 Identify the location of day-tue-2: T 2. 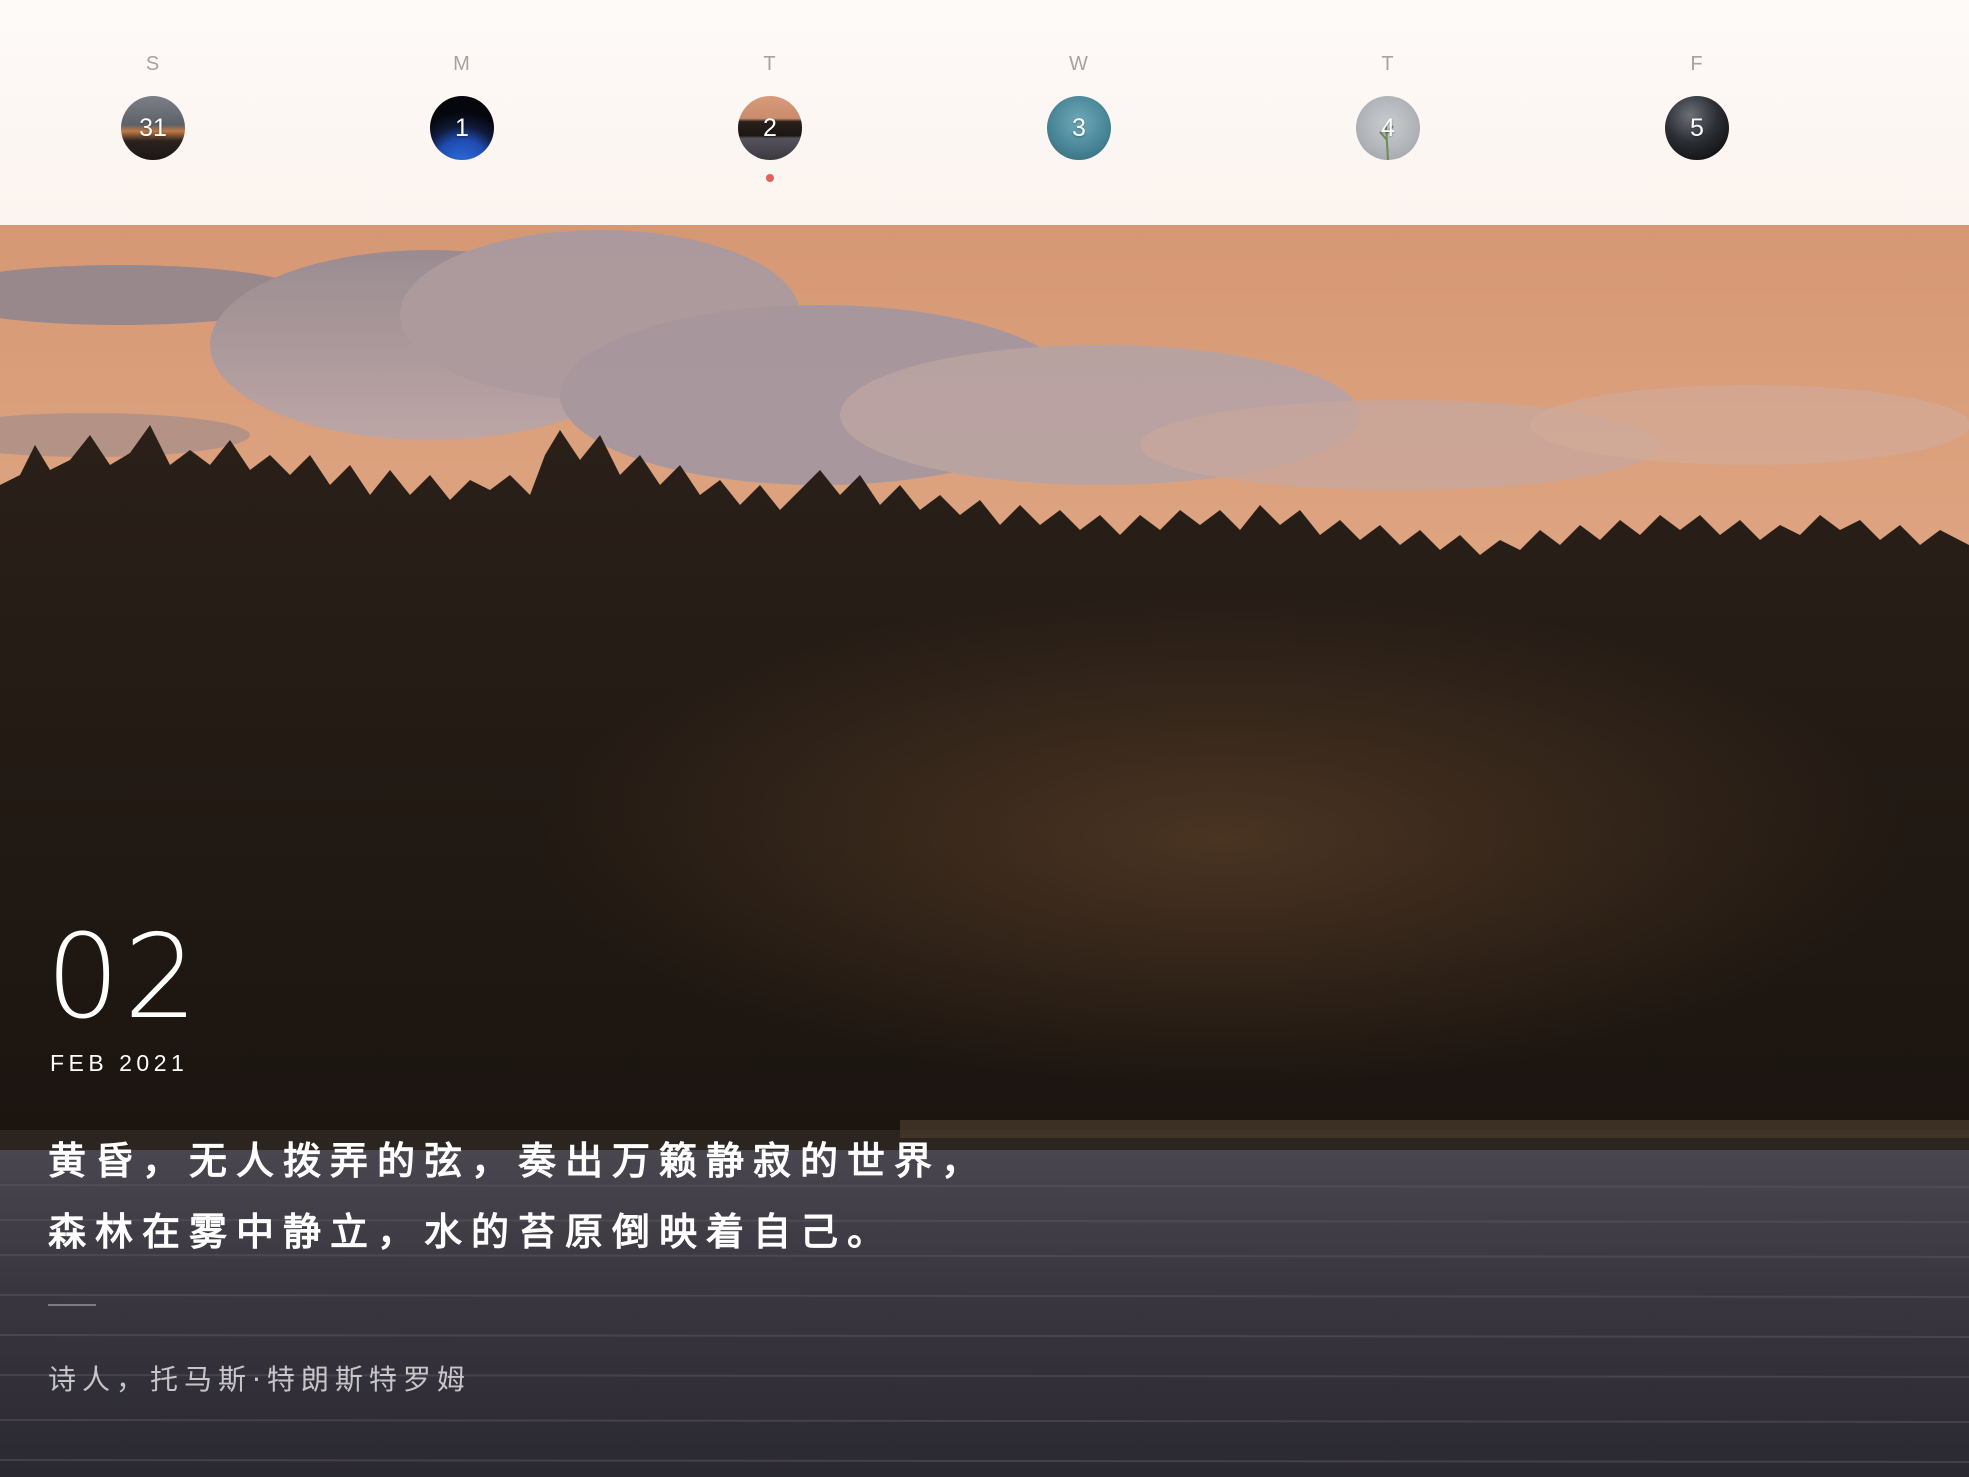
(770, 117).